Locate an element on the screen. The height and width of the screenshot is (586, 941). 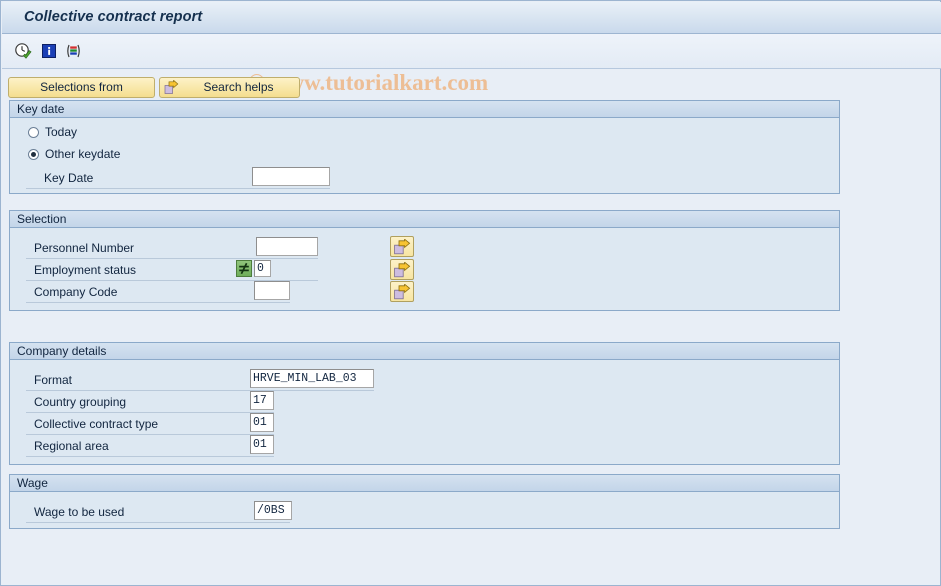
toolbar: © www.tutorialkart.com is located at coordinates (471, 64).